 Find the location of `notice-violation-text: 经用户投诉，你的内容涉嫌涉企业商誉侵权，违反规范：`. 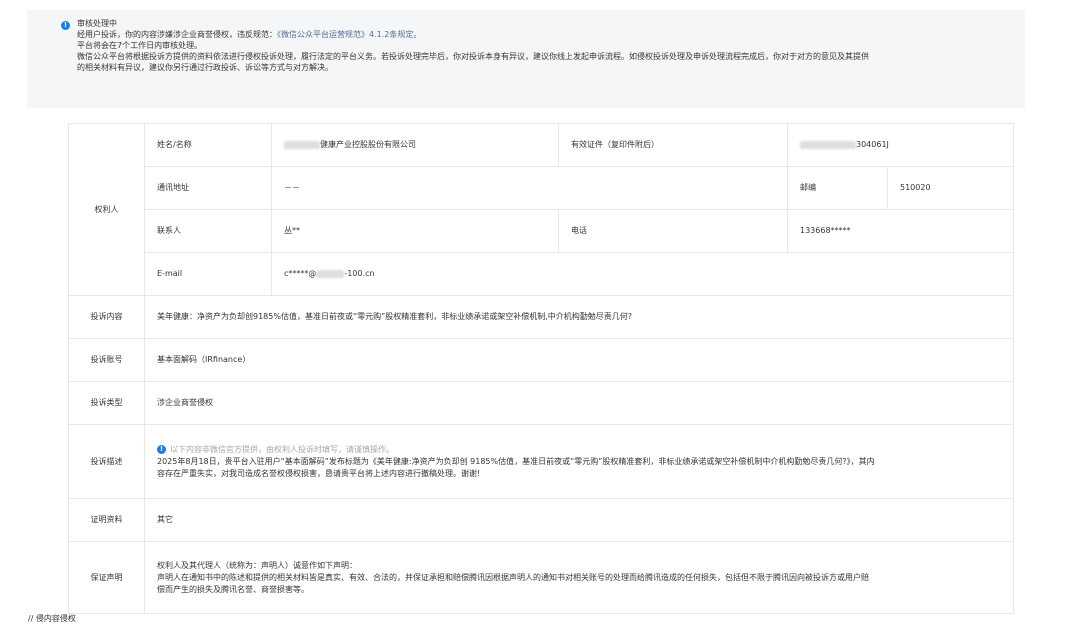

notice-violation-text: 经用户投诉，你的内容涉嫌涉企业商誉侵权，违反规范： is located at coordinates (177, 34).